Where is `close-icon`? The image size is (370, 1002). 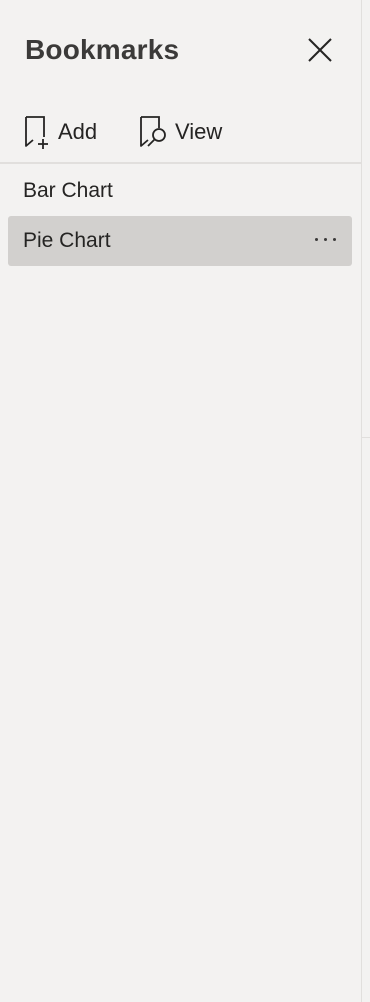 close-icon is located at coordinates (320, 50).